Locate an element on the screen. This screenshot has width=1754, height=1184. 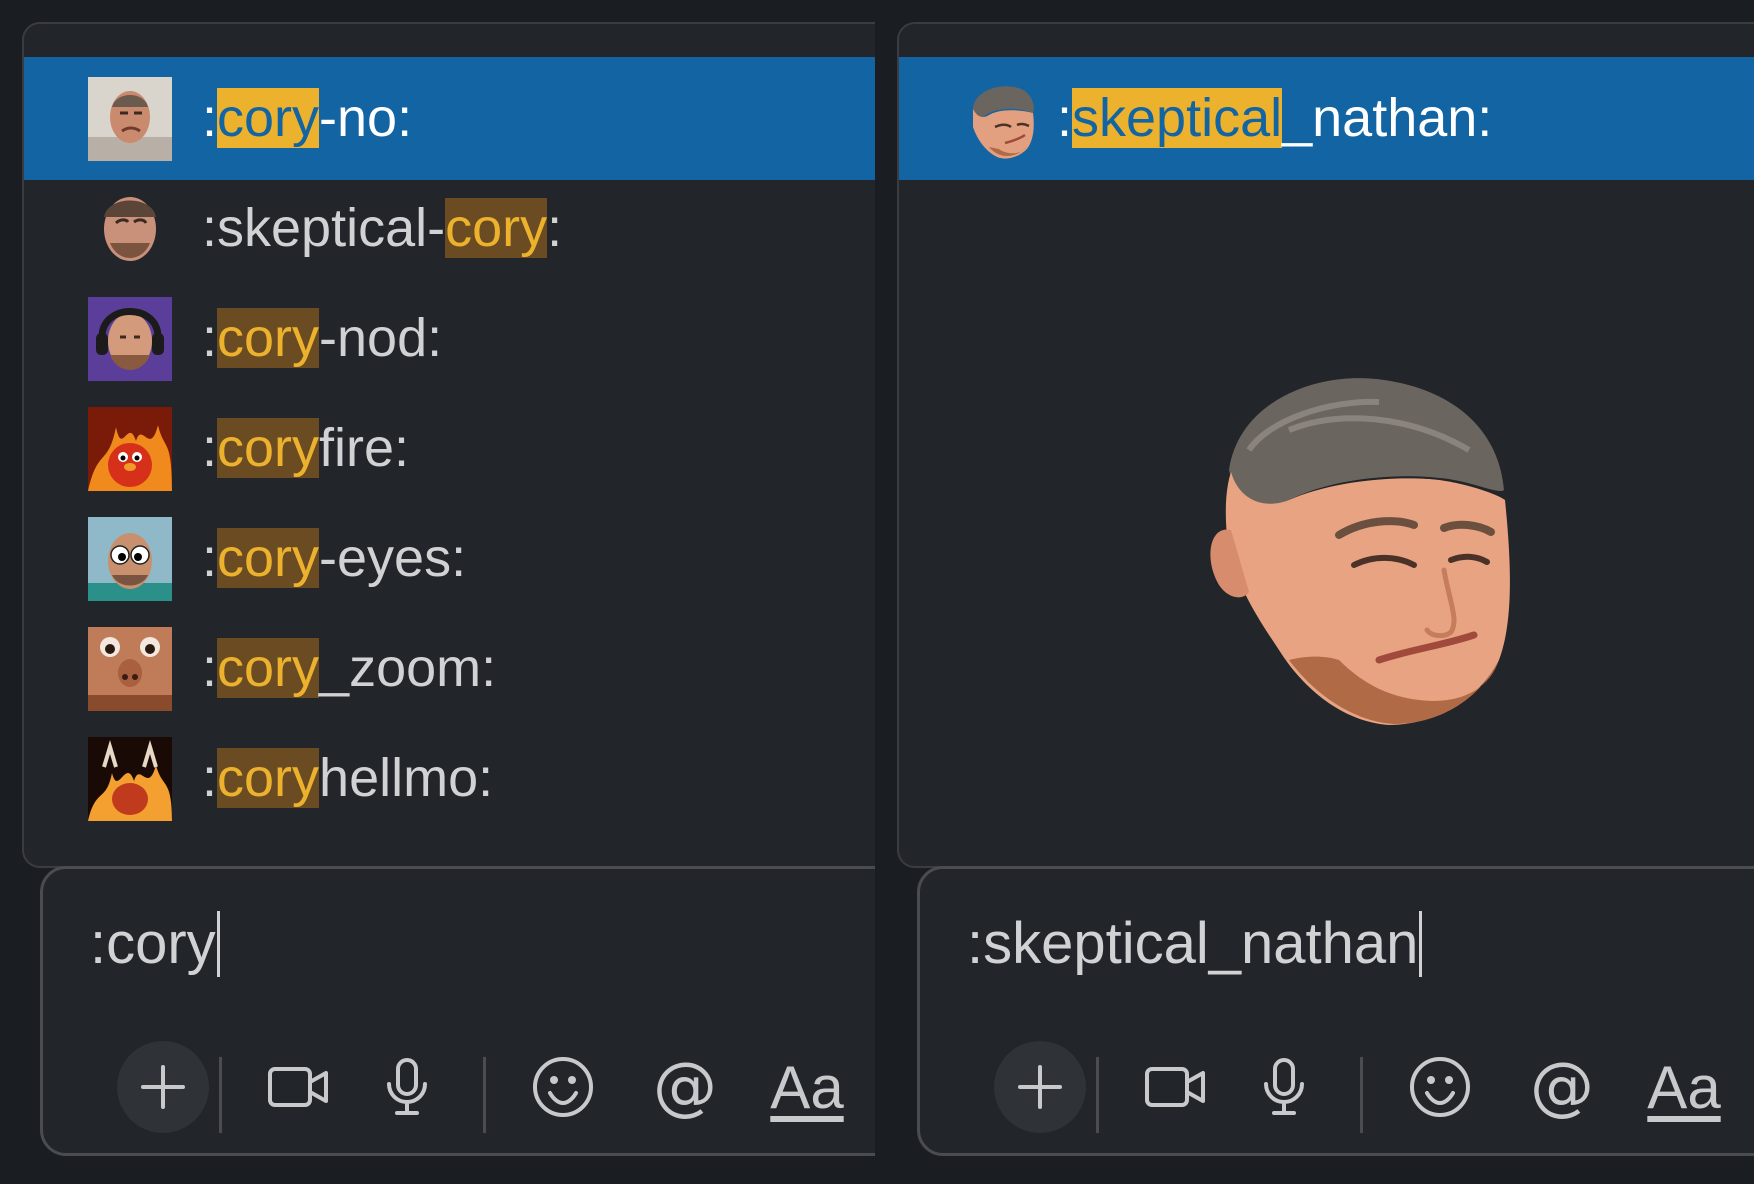
shortcode-suffix: : is located at coordinates (555, 228).